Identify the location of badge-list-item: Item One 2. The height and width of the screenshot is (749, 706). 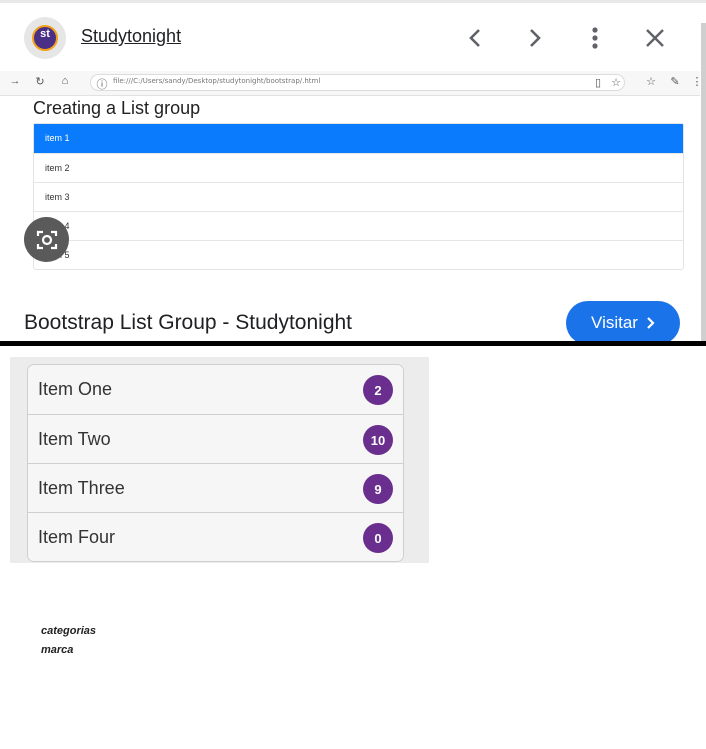
(215, 389).